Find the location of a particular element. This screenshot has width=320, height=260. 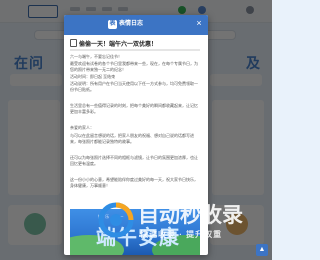

article-paragraph: 生活里总有一些值得记录的时刻，把每个美好的瞬间都收藏起来，让记忆更加丰富多彩。 is located at coordinates (134, 108).